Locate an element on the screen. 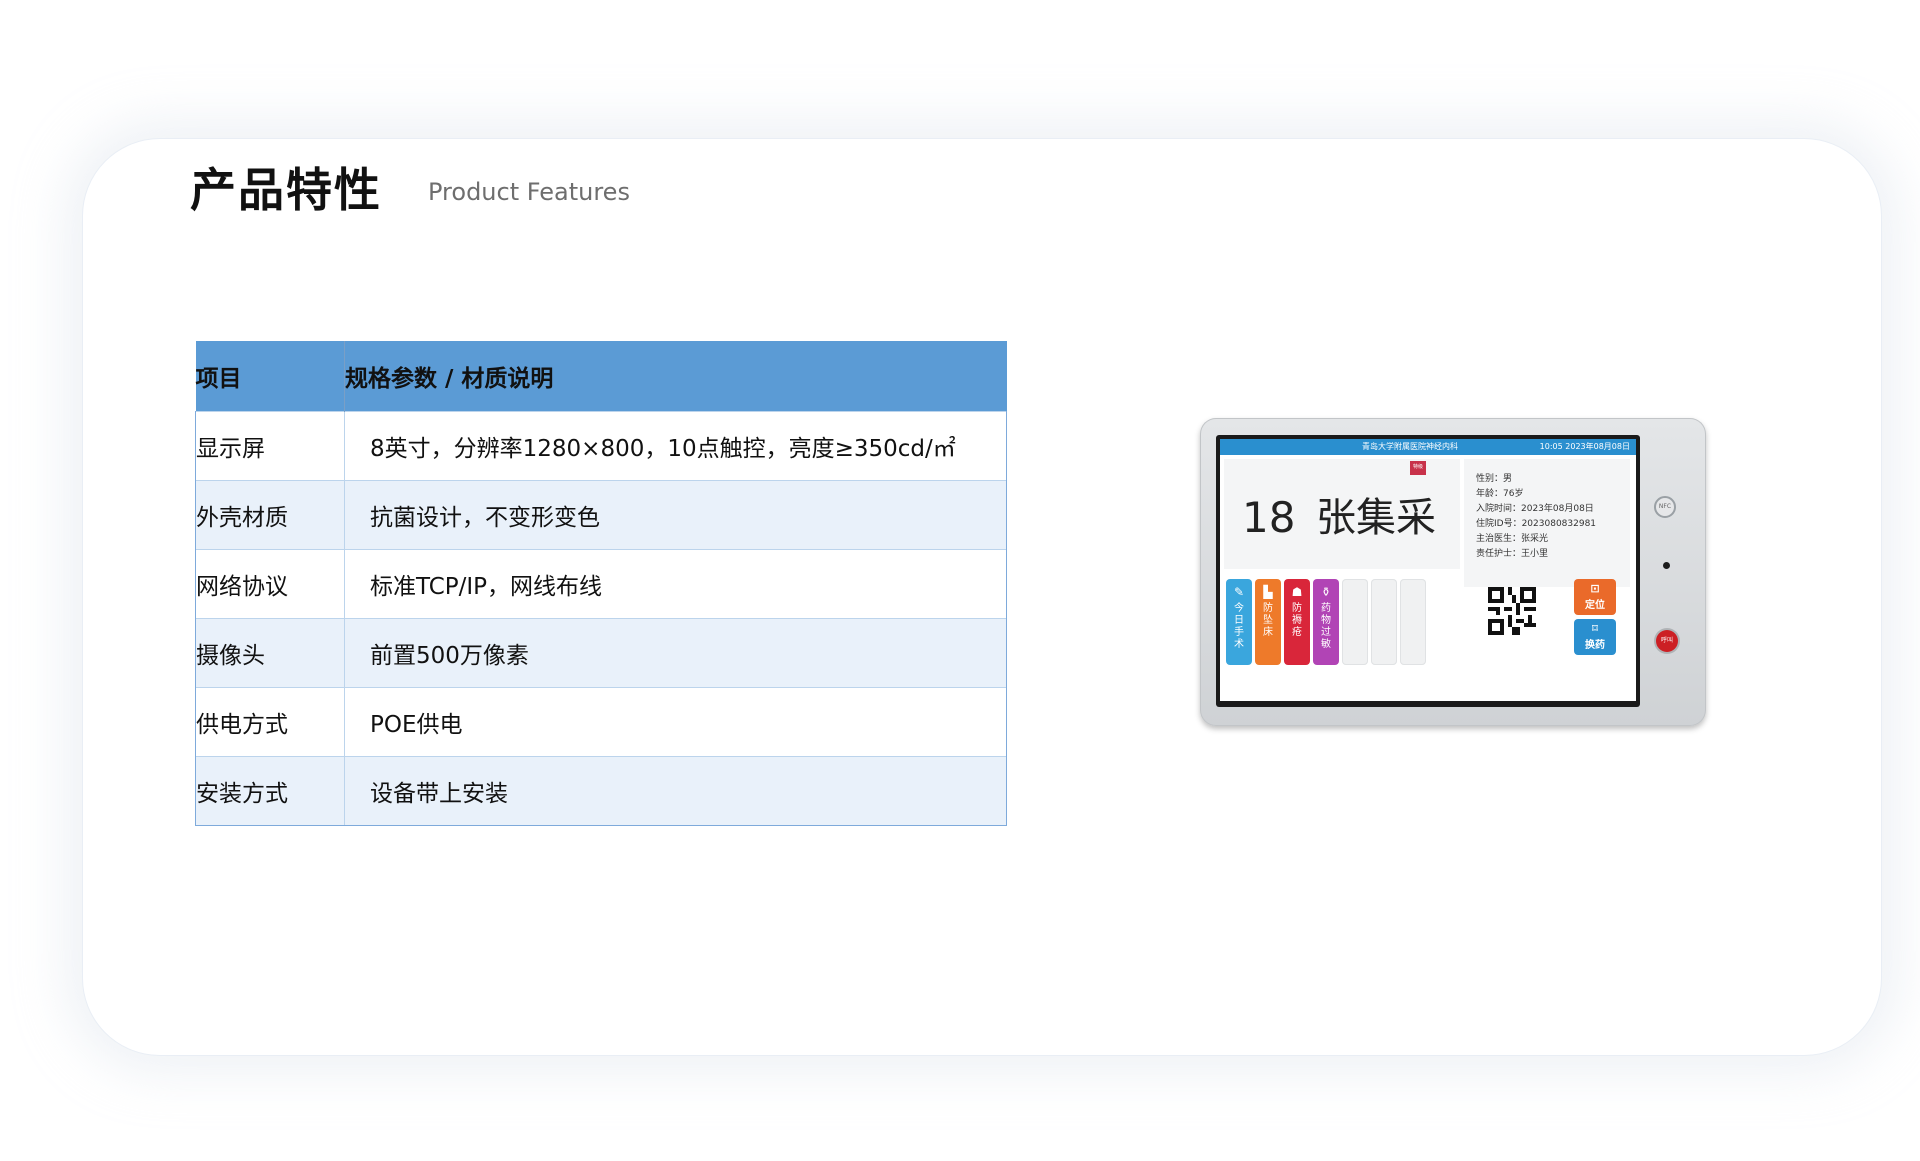  pen-icon: ✎ is located at coordinates (1239, 592).